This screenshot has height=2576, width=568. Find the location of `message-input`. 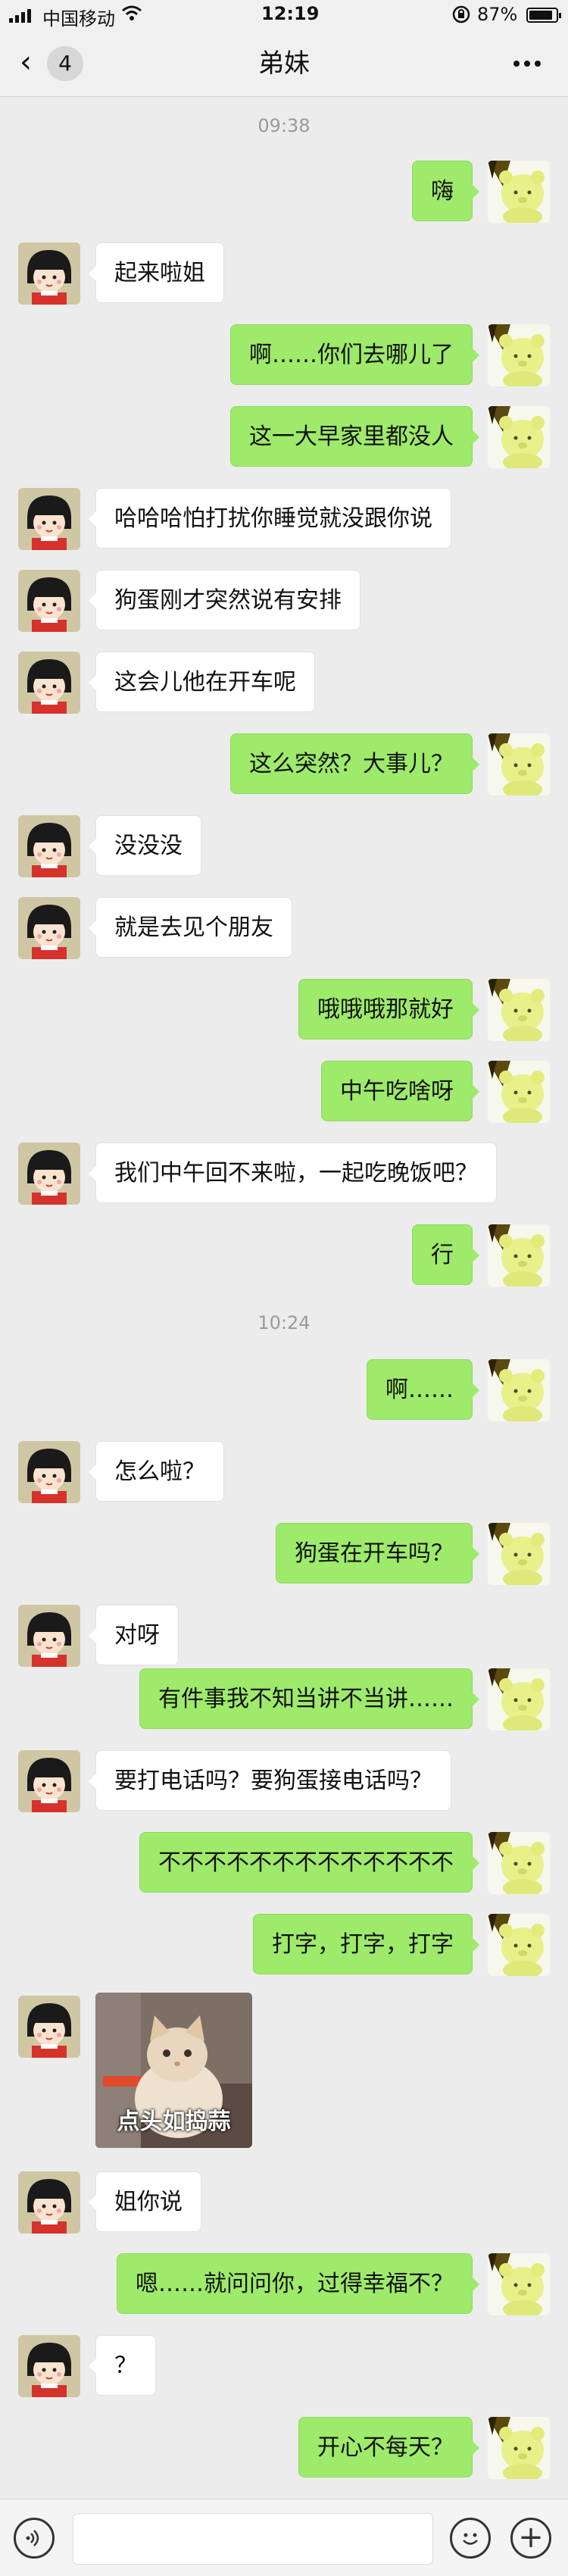

message-input is located at coordinates (253, 2539).